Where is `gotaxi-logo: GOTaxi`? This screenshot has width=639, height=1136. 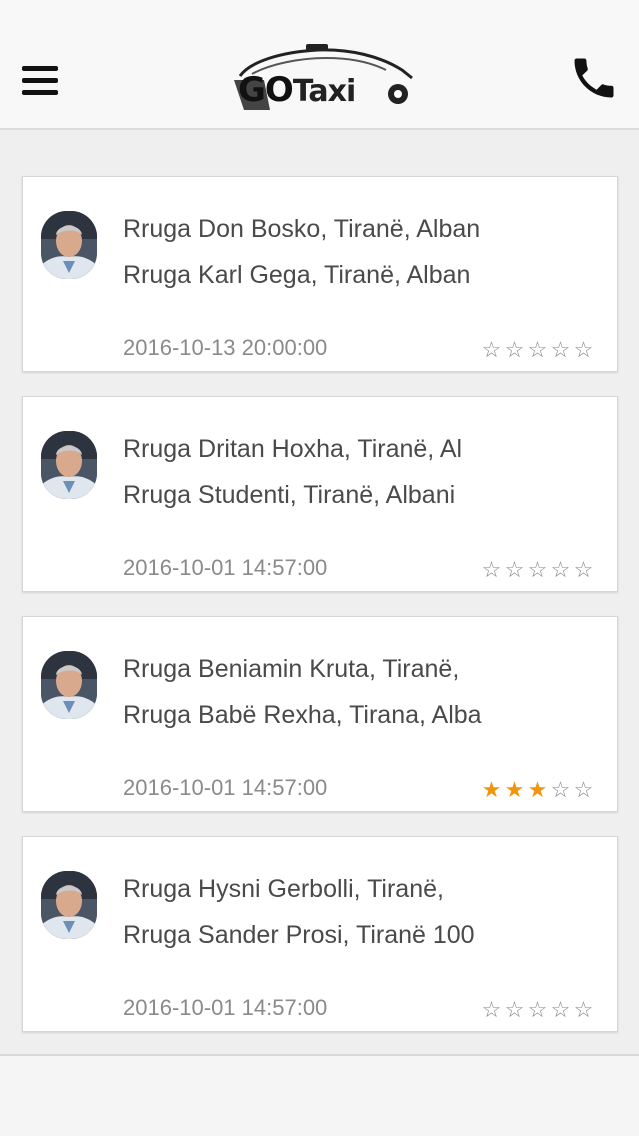
gotaxi-logo: GOTaxi is located at coordinates (325, 77).